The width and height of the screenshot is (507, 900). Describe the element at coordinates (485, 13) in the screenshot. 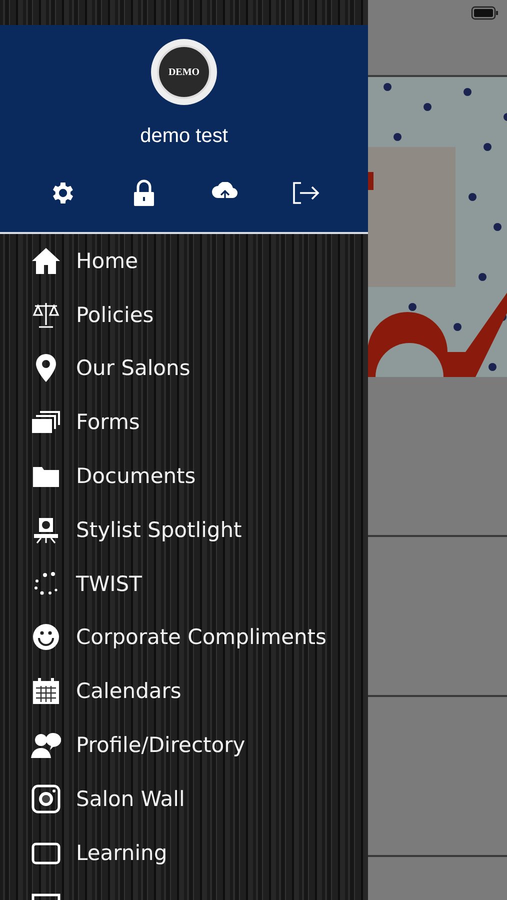

I see `battery-icon` at that location.